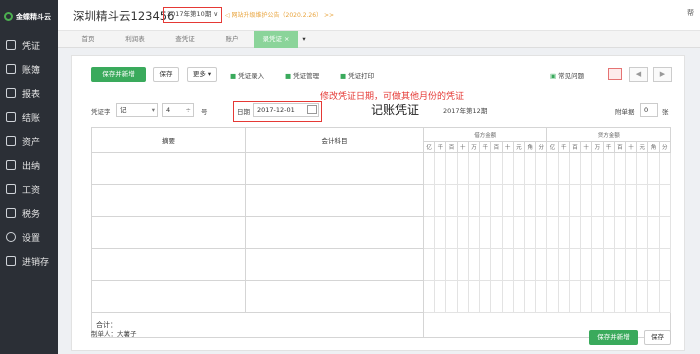 The width and height of the screenshot is (700, 354). What do you see at coordinates (276, 39) in the screenshot?
I see `tab-enter-voucher: 录凭证 ×` at bounding box center [276, 39].